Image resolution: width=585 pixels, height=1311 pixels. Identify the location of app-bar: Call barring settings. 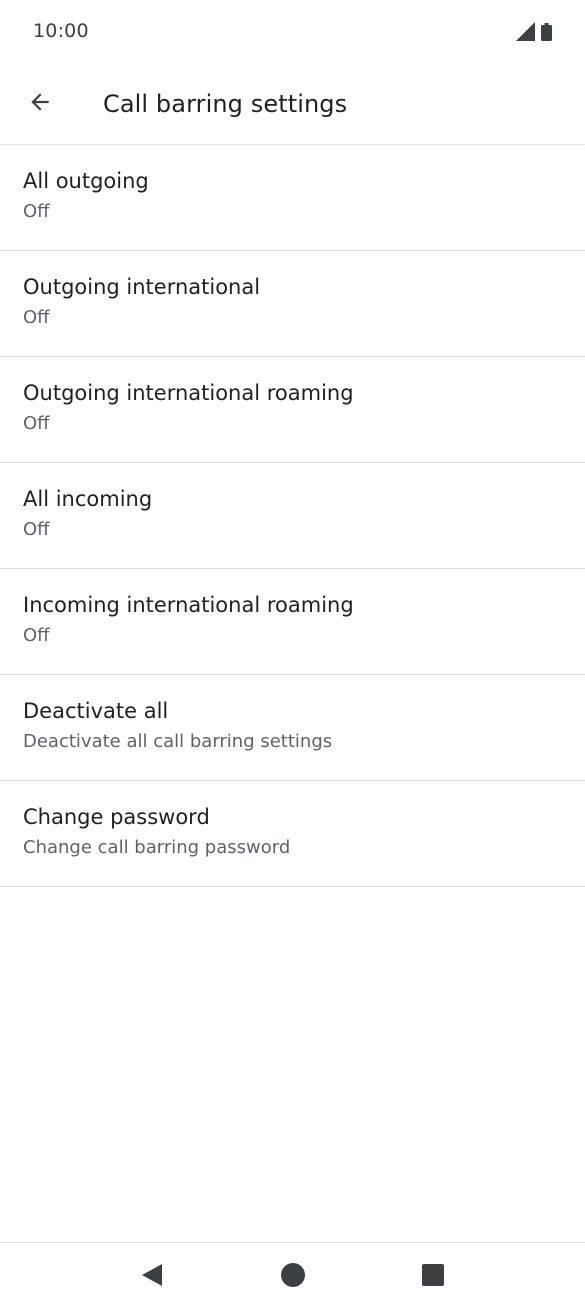
(292, 104).